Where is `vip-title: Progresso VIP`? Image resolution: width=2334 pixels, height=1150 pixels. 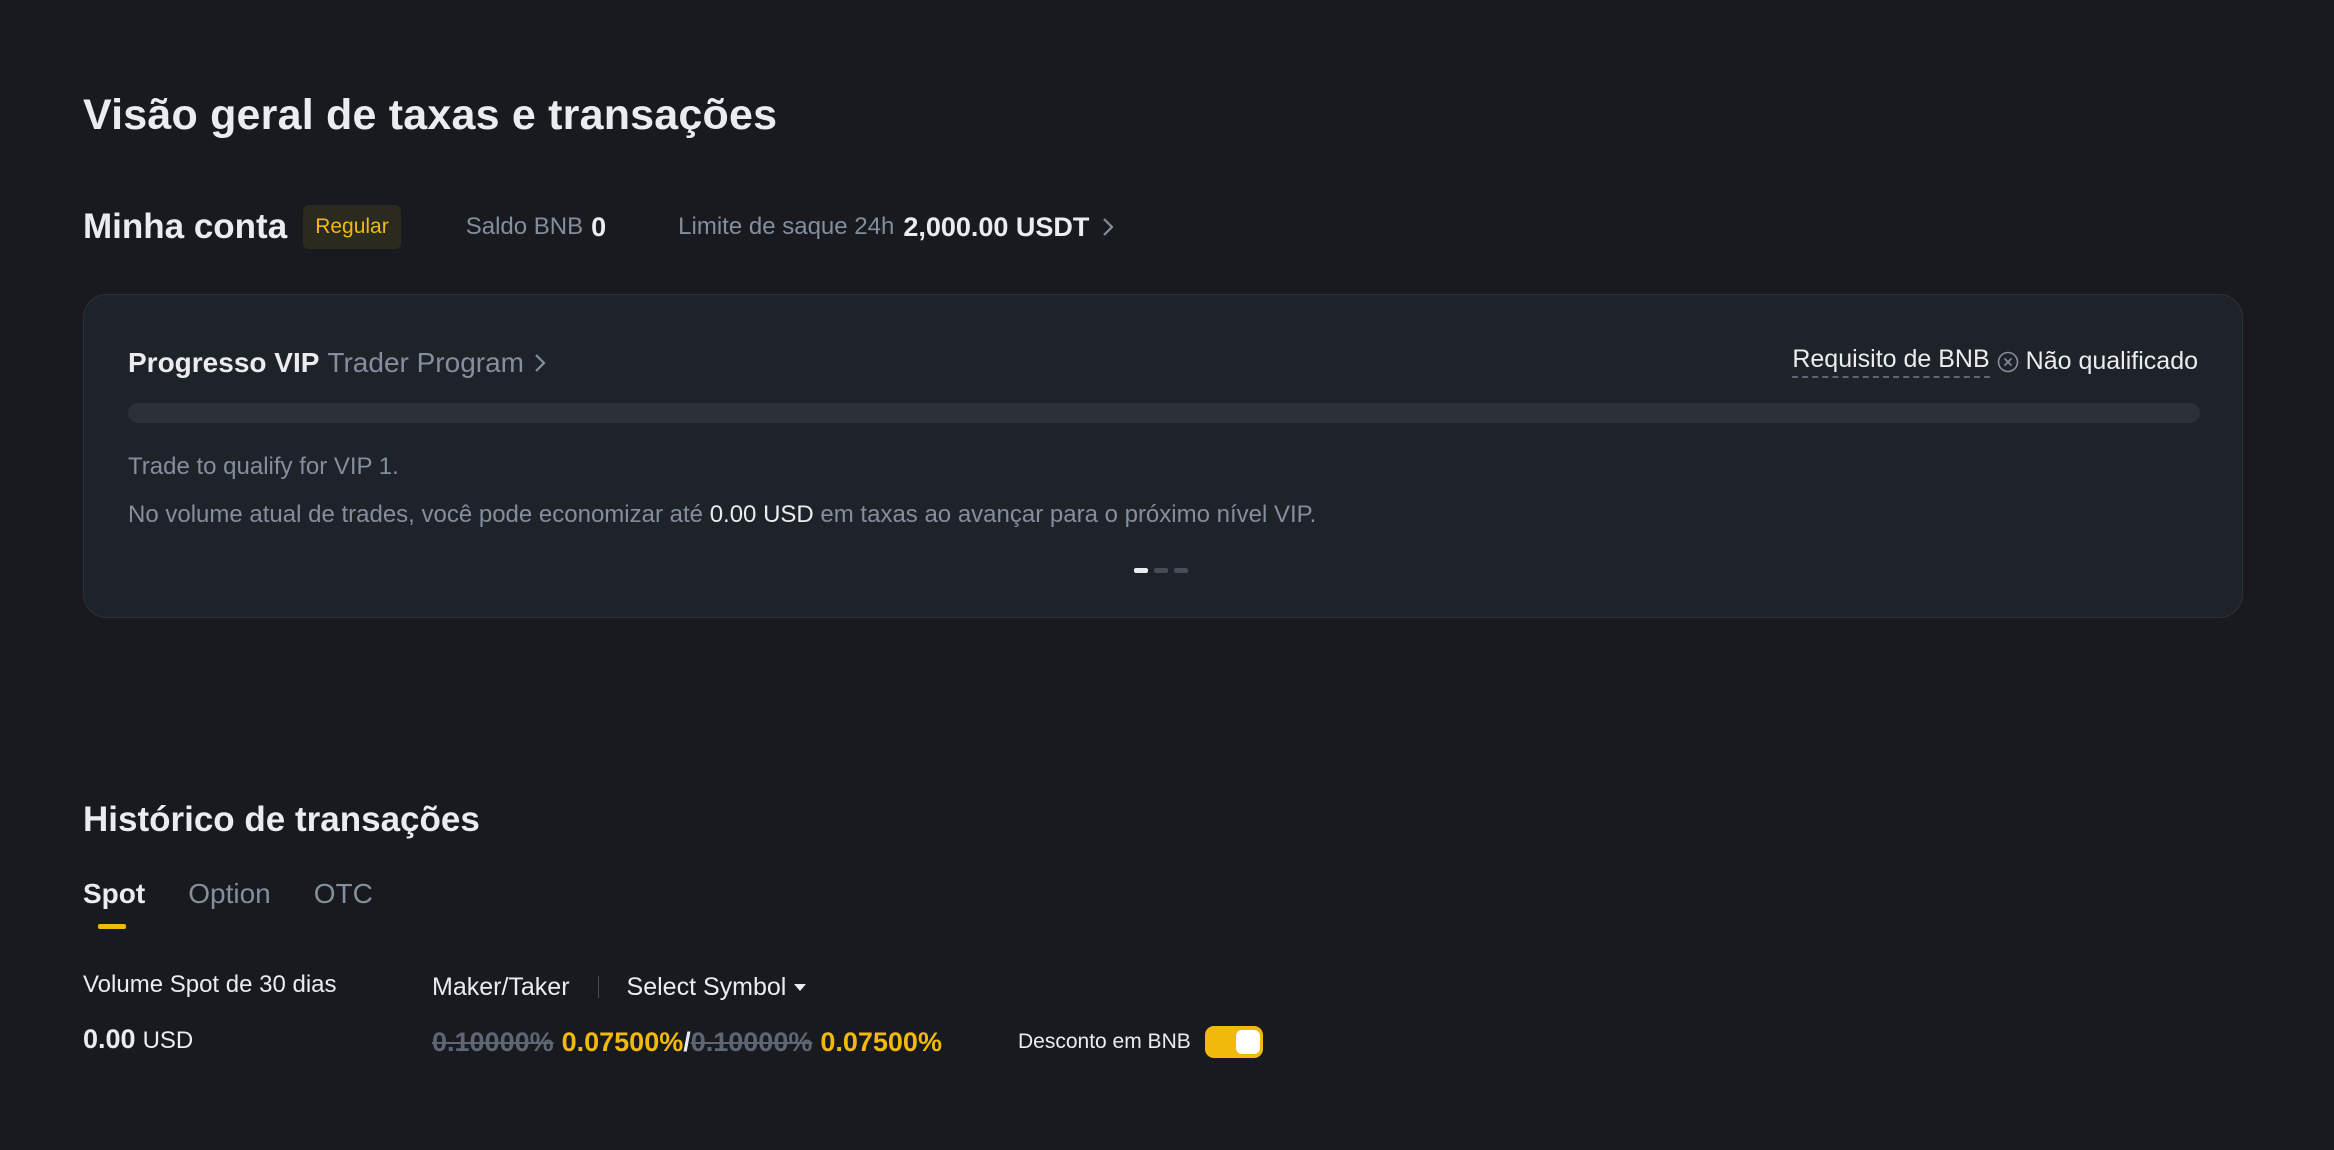 vip-title: Progresso VIP is located at coordinates (224, 362).